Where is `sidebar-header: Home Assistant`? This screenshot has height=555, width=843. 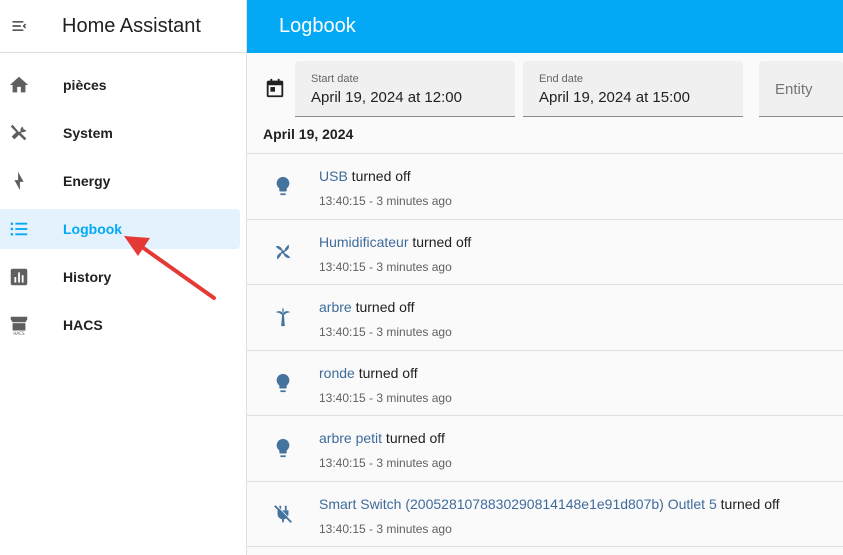
sidebar-header: Home Assistant is located at coordinates (123, 26).